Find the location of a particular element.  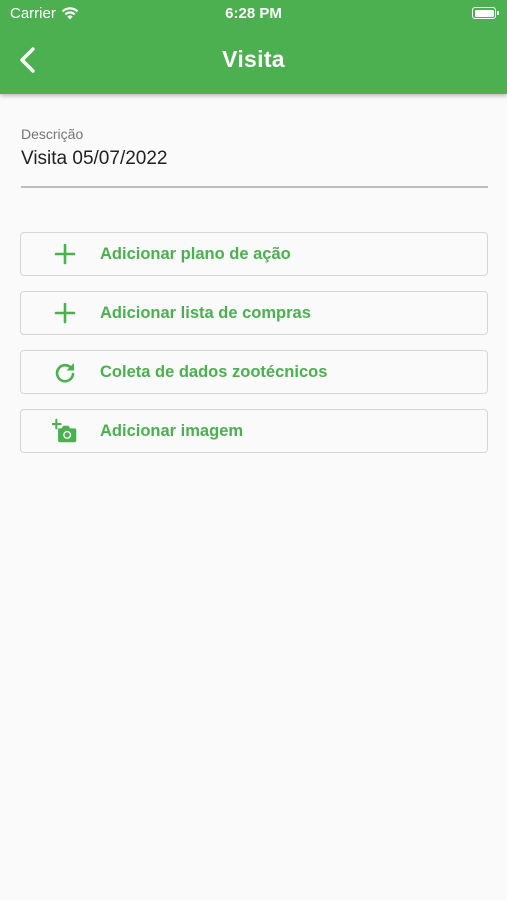

description-label: Descrição is located at coordinates (52, 134).